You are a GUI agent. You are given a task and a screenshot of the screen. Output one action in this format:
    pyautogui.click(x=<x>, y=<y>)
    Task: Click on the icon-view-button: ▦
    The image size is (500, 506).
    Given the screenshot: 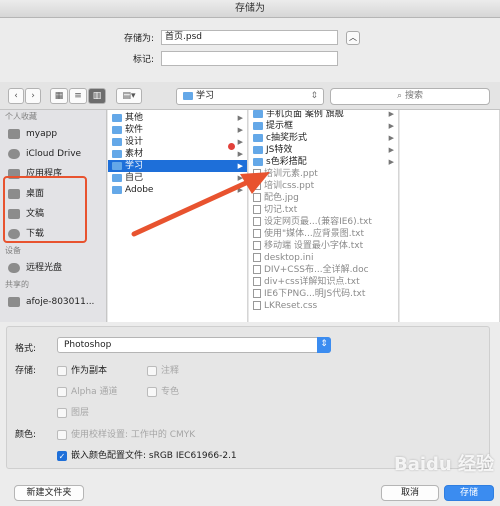 What is the action you would take?
    pyautogui.click(x=59, y=96)
    